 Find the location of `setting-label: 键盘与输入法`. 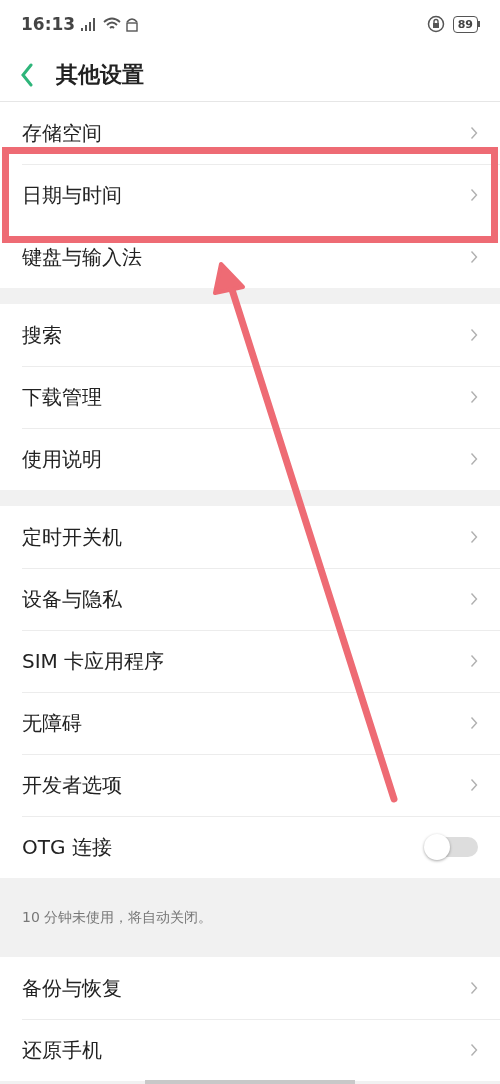

setting-label: 键盘与输入法 is located at coordinates (82, 257).